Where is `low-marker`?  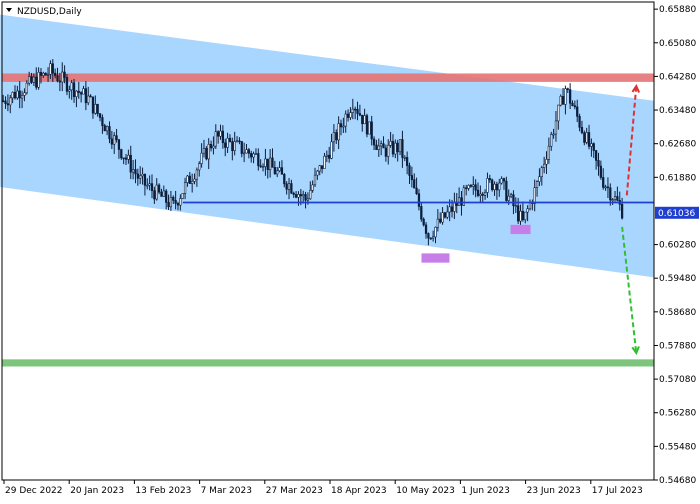
low-marker is located at coordinates (435, 258).